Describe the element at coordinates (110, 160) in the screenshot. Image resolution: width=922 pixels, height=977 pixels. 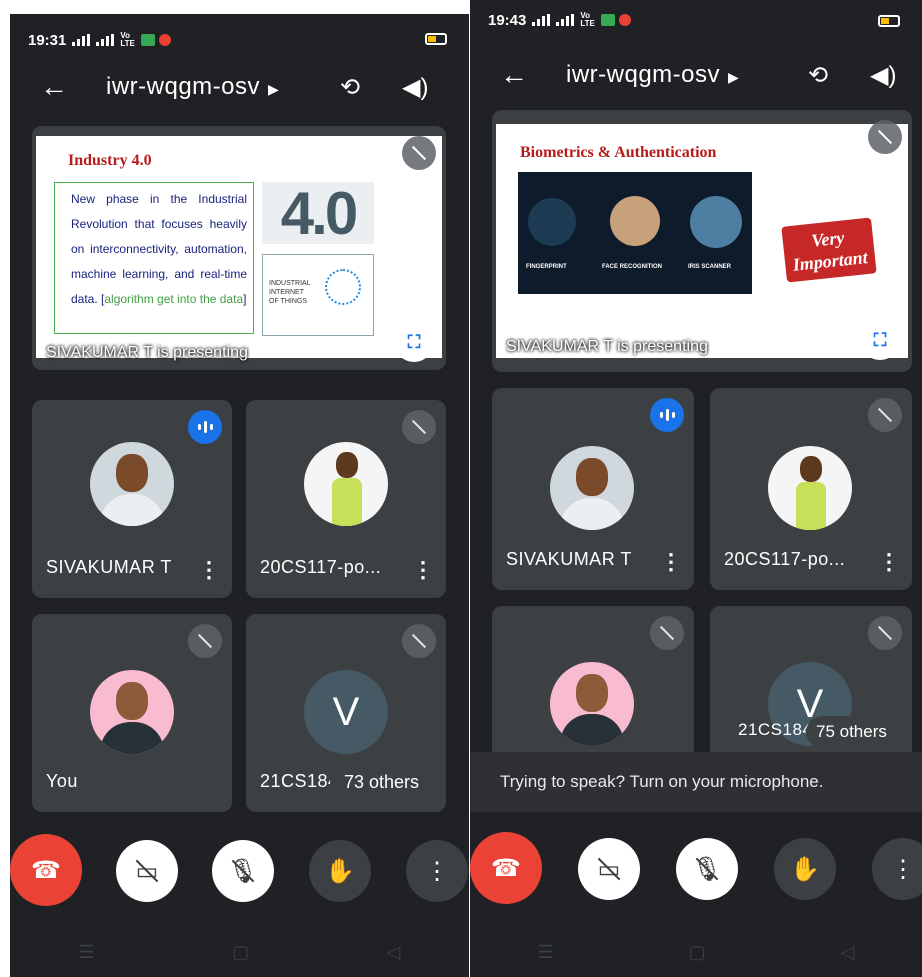
I see `slide-title: Industry 4.0` at that location.